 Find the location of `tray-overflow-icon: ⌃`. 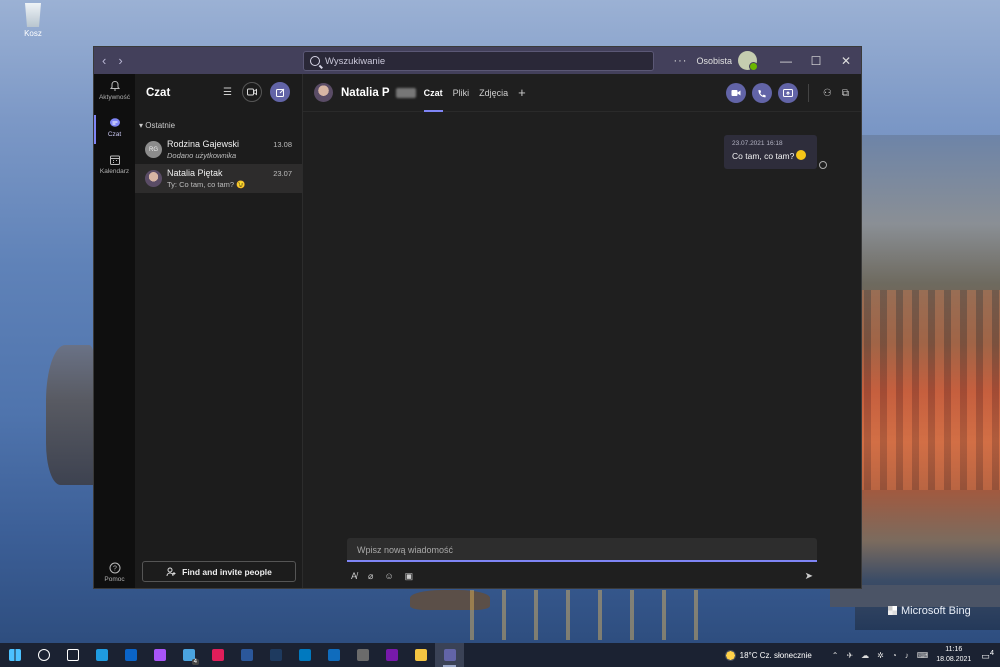

tray-overflow-icon: ⌃ is located at coordinates (835, 655).